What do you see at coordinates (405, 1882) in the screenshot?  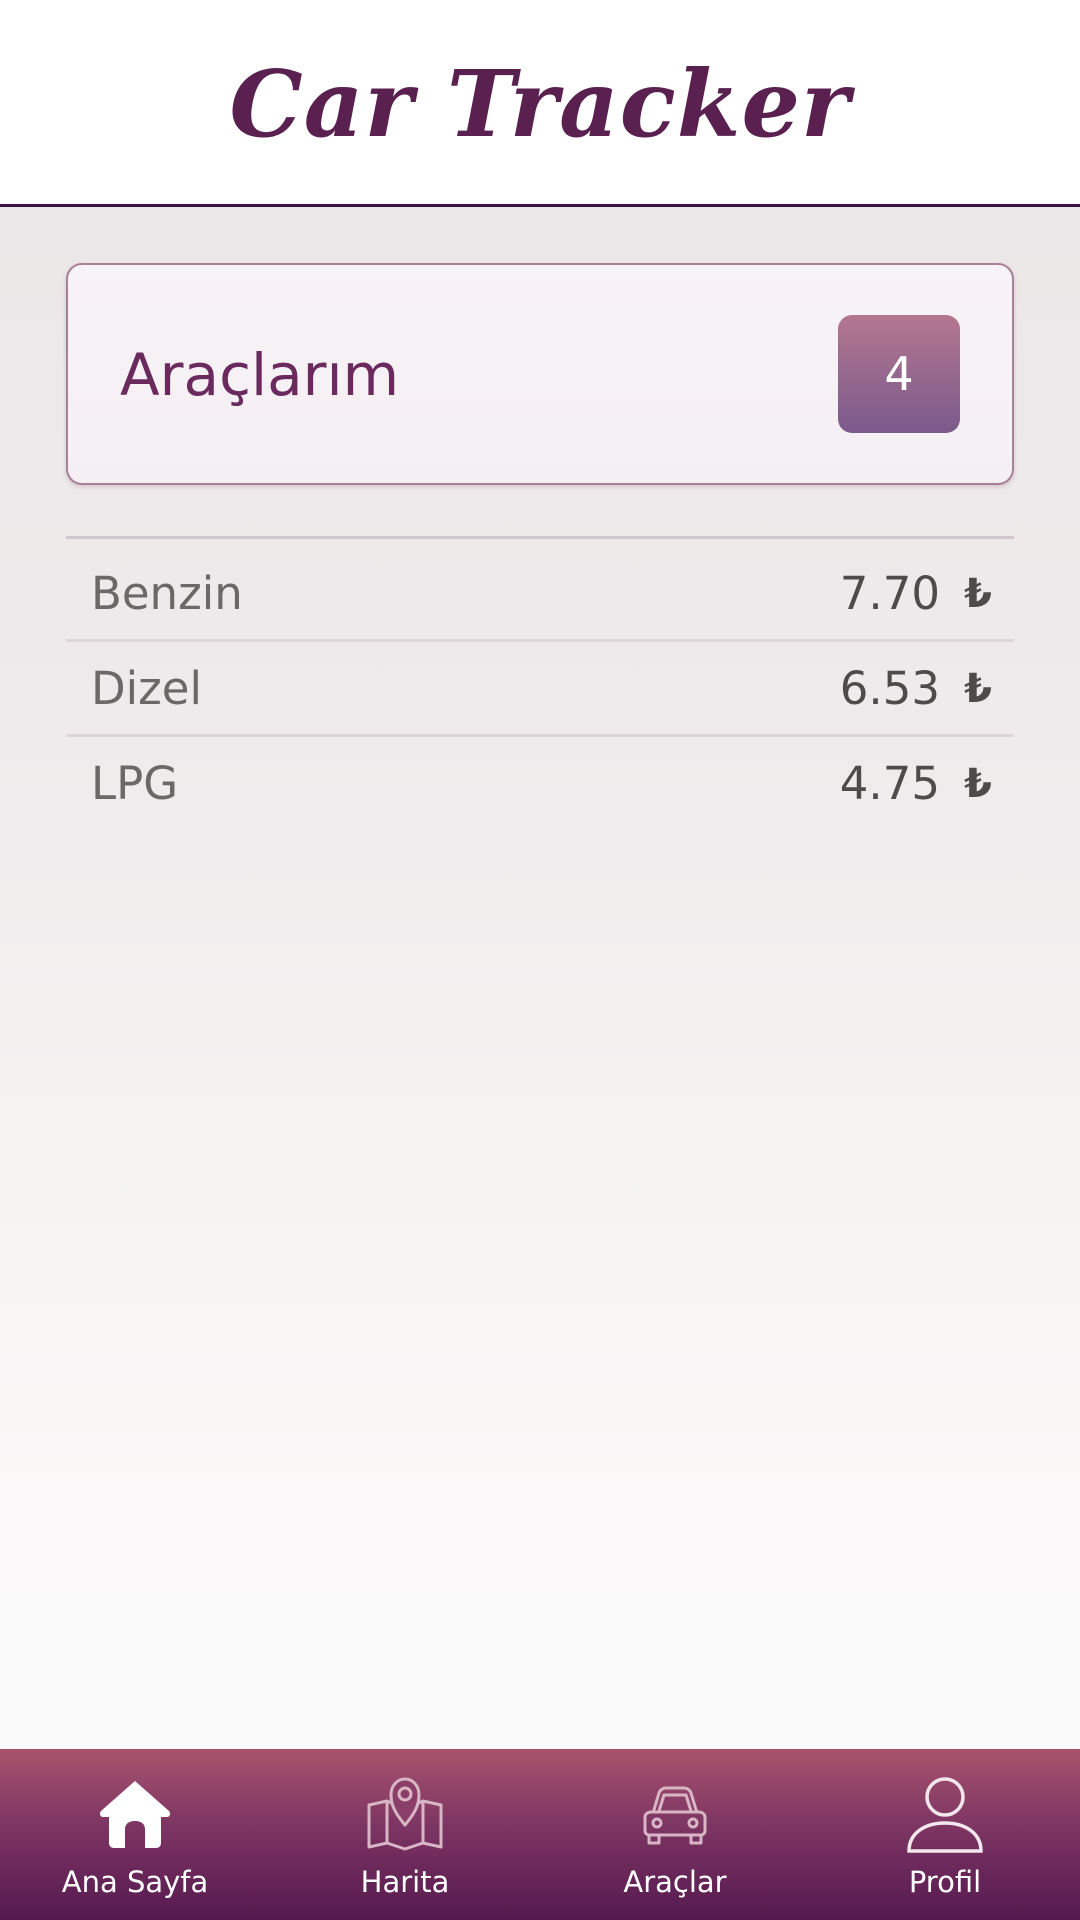 I see `nav-label-map: Harita` at bounding box center [405, 1882].